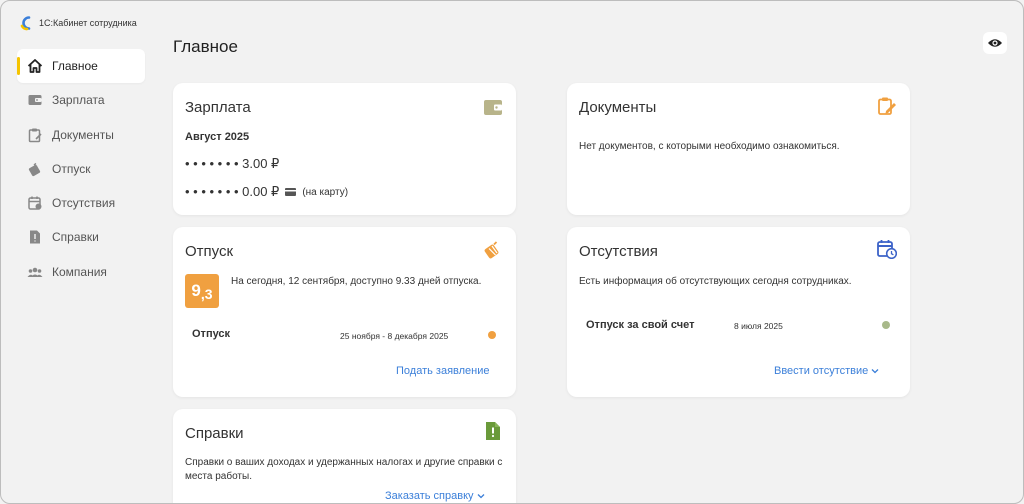  What do you see at coordinates (887, 249) in the screenshot?
I see `calendar-clock-icon` at bounding box center [887, 249].